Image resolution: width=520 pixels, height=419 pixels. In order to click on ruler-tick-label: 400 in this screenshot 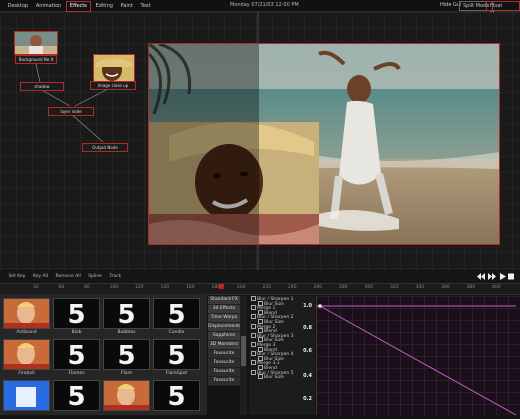, I will do `click(496, 287)`.